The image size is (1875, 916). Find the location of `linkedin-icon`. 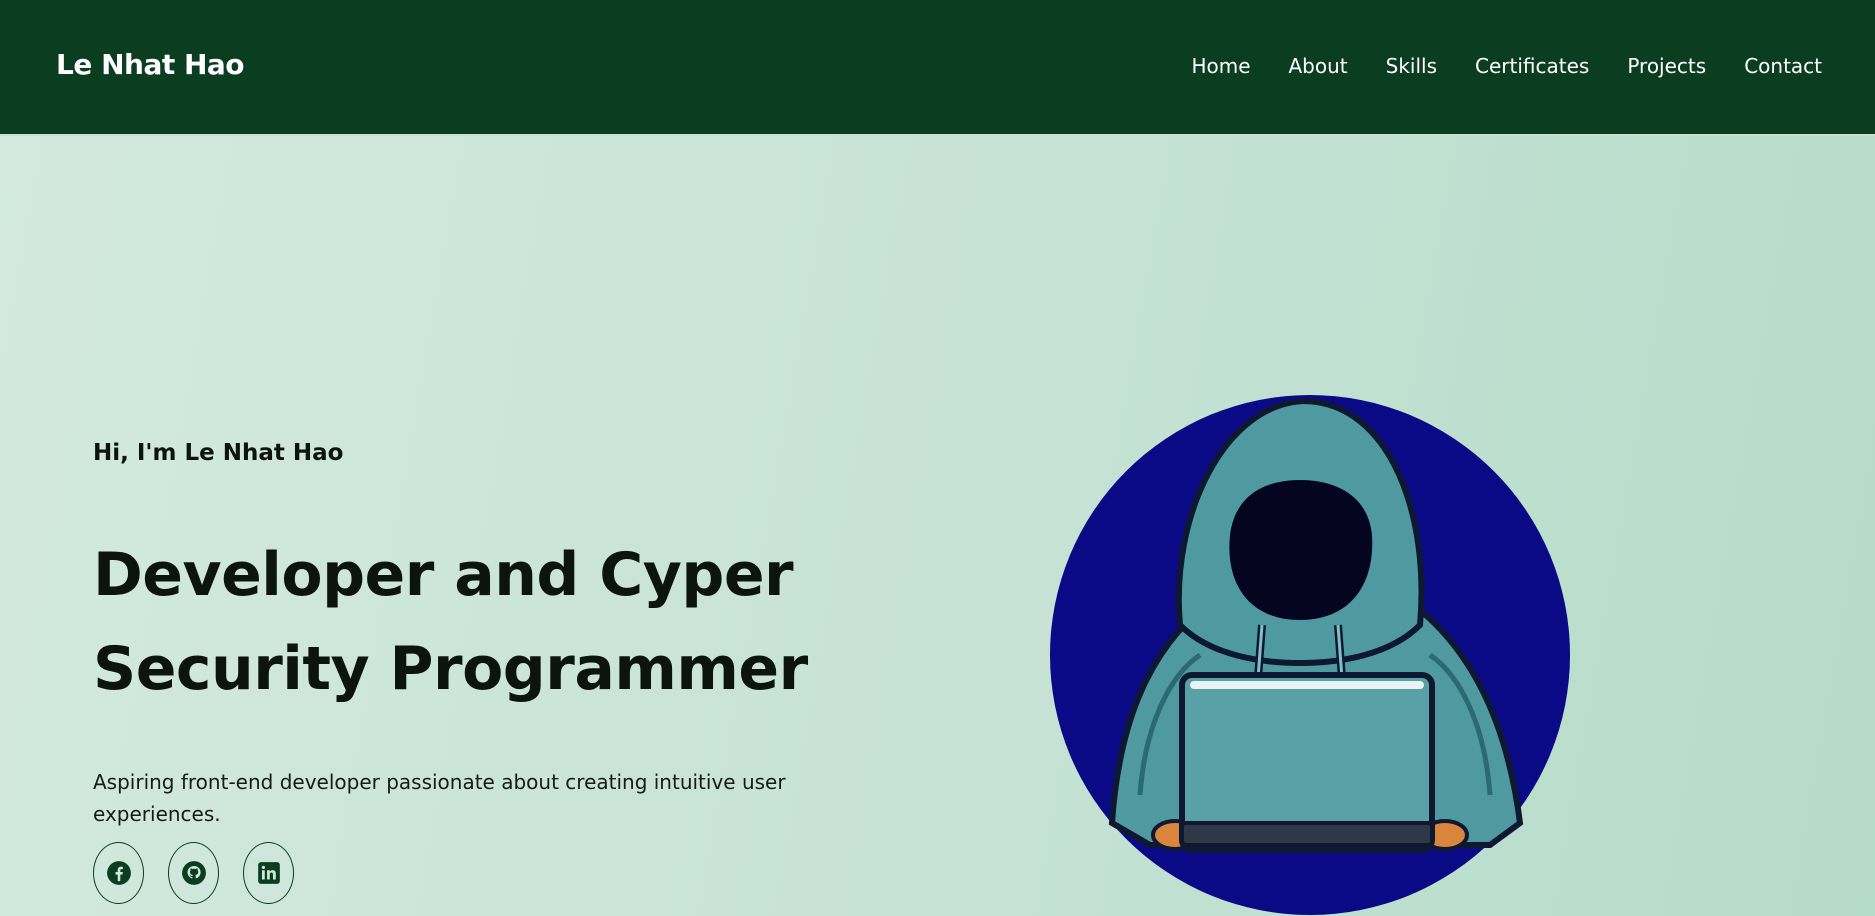

linkedin-icon is located at coordinates (268, 873).